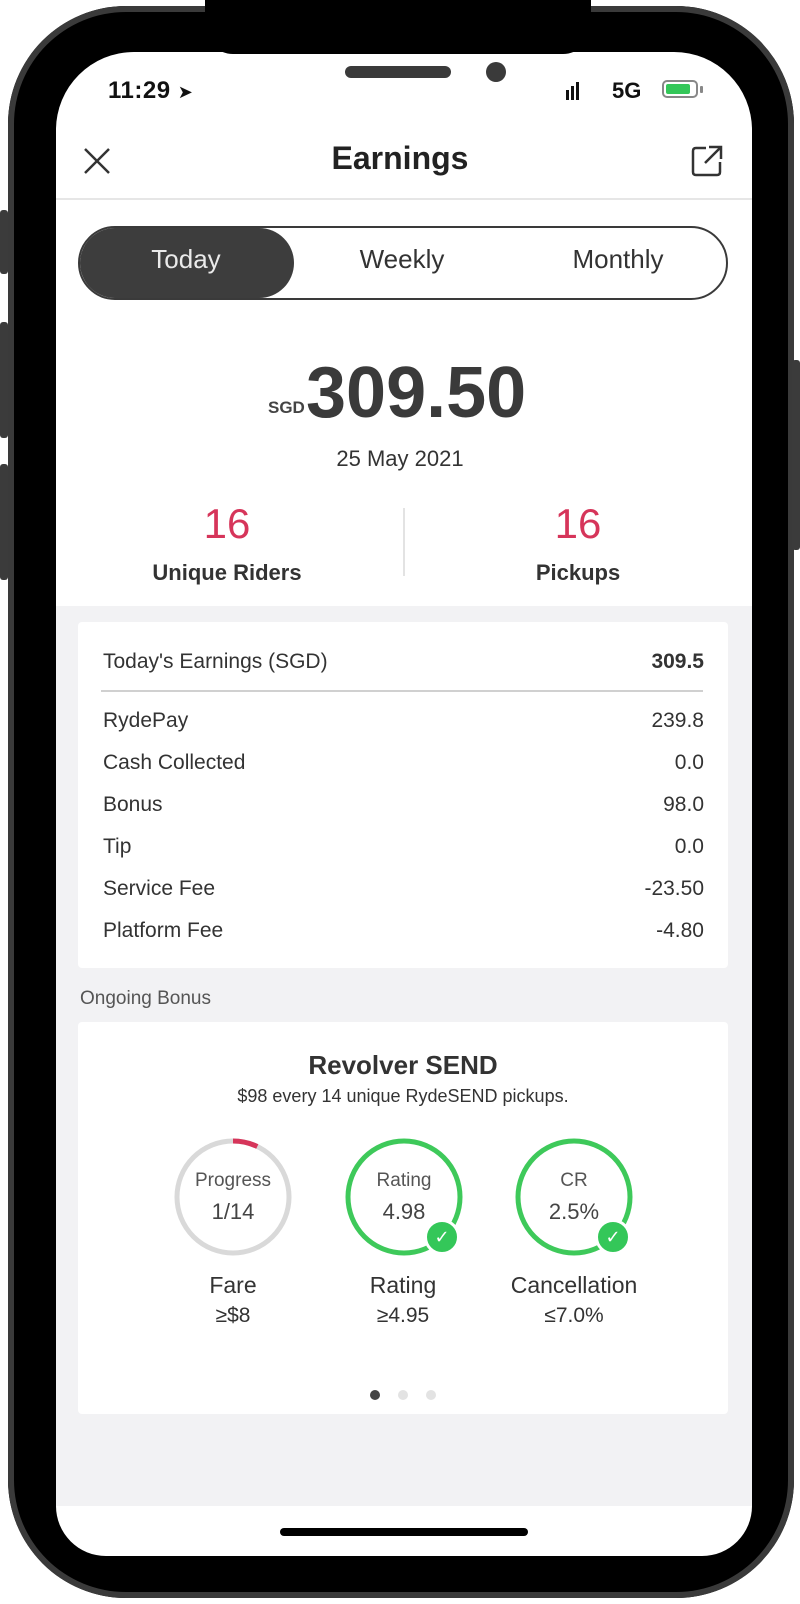 This screenshot has height=1604, width=800. I want to click on earnings-row-label: Service Fee, so click(159, 888).